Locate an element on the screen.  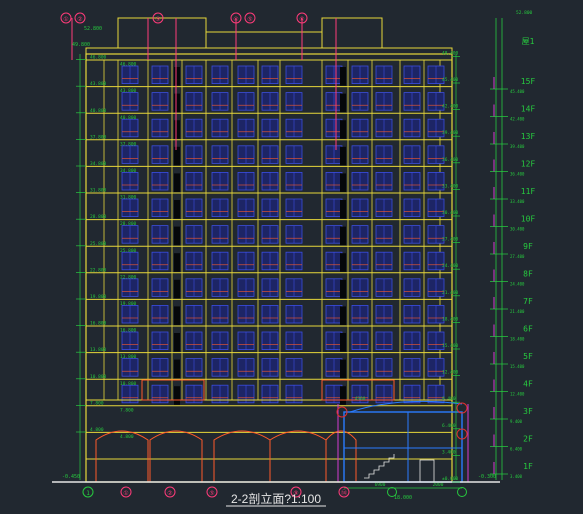
elevation-label: 13.800 is located at coordinates (98, 350).